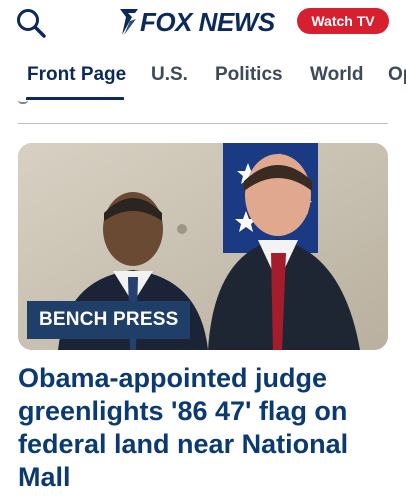  Describe the element at coordinates (129, 22) in the screenshot. I see `fox-logo-mark-icon` at that location.